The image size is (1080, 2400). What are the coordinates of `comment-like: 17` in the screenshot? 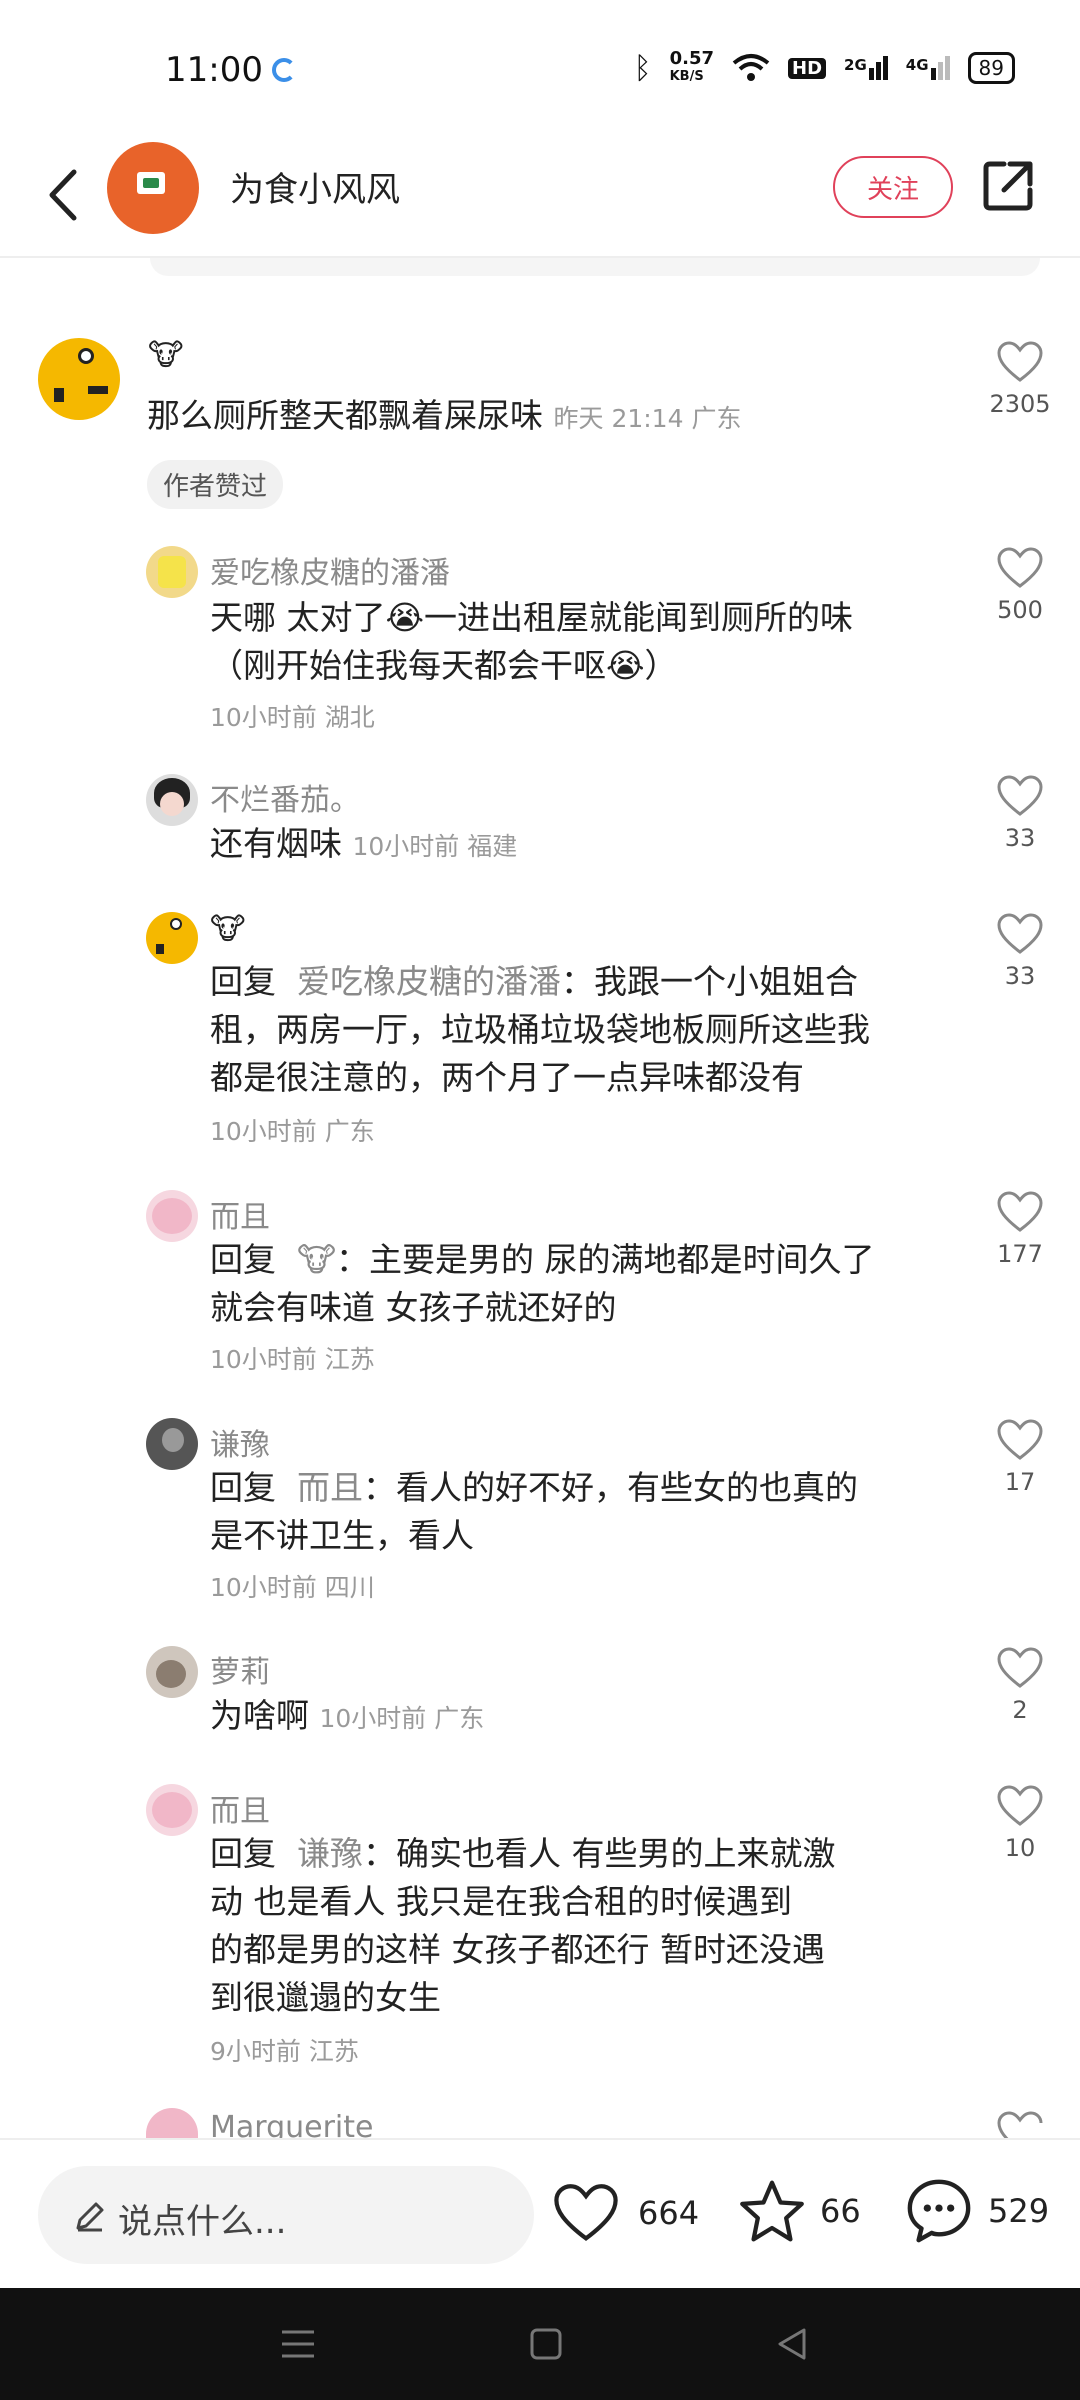 It's located at (1020, 1457).